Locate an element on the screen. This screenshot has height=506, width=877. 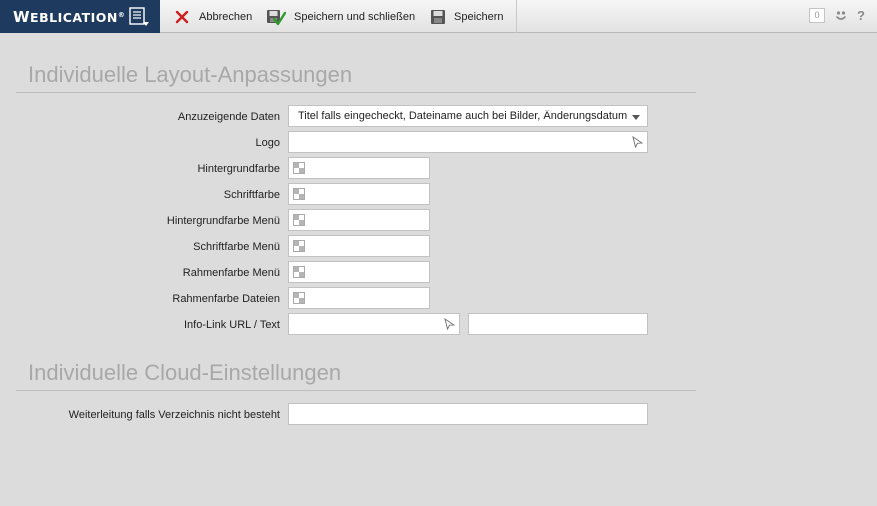
save-check-icon is located at coordinates (276, 17).